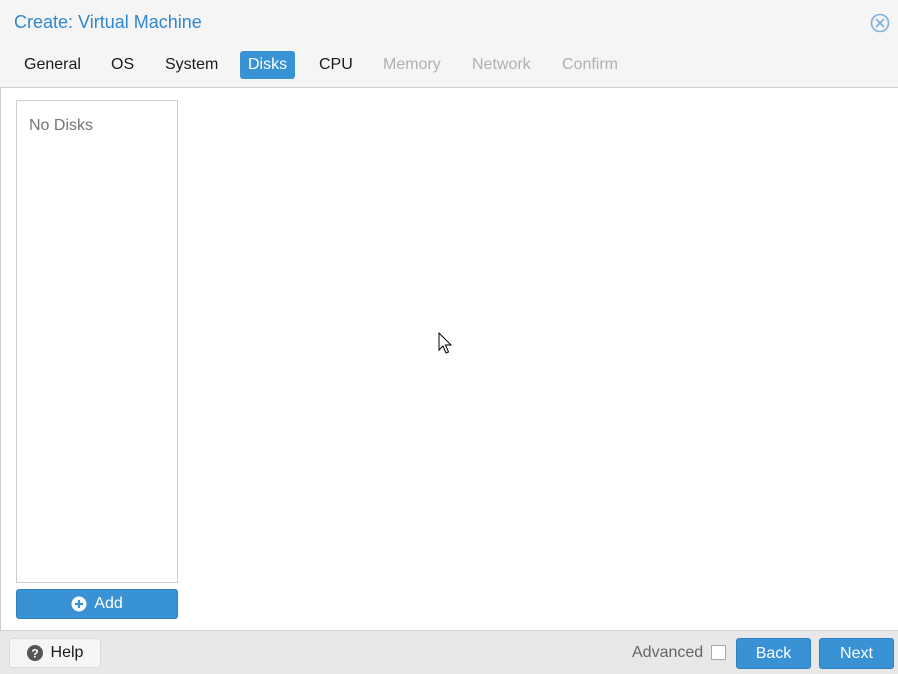  Describe the element at coordinates (108, 22) in the screenshot. I see `window-title: Create: Virtual Machine` at that location.